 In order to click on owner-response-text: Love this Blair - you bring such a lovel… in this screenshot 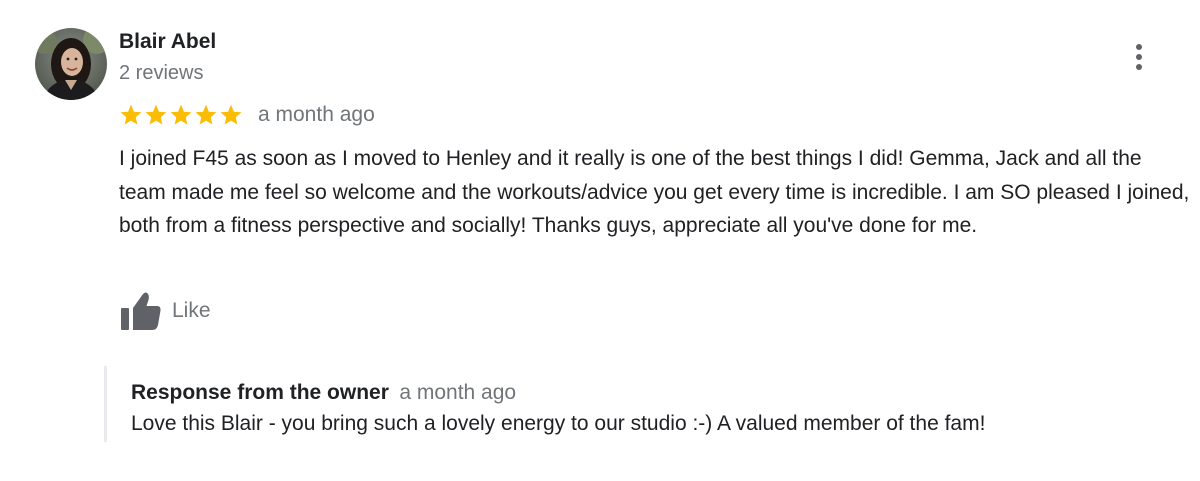, I will do `click(558, 423)`.